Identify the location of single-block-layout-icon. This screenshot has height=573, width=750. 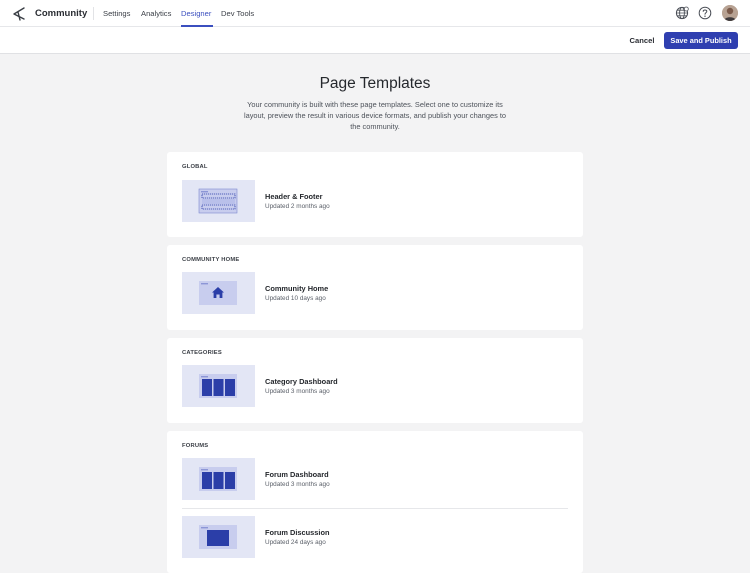
(218, 537).